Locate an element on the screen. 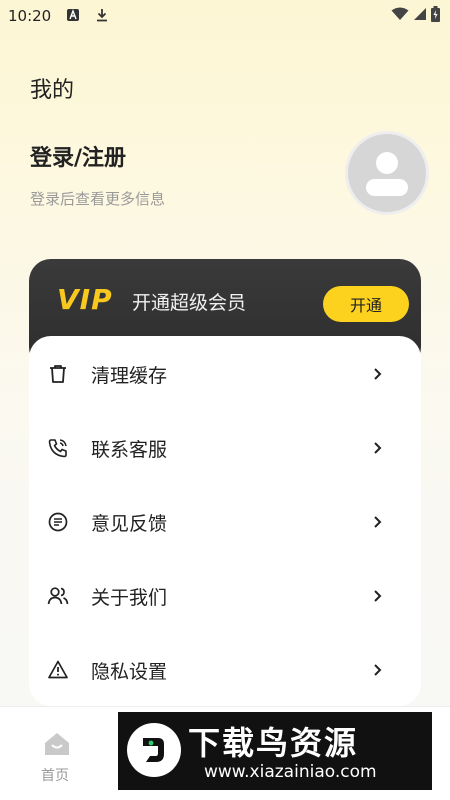 The image size is (450, 800). users-icon is located at coordinates (58, 596).